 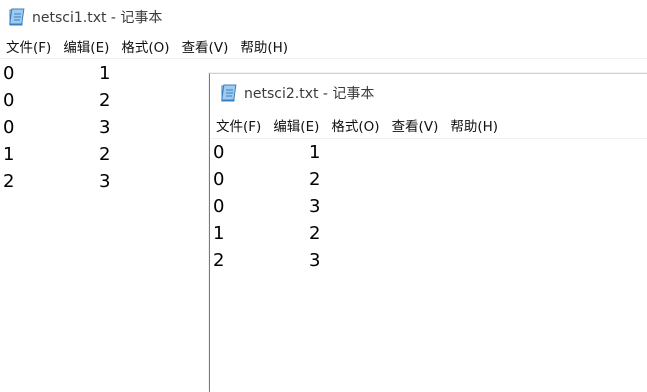 What do you see at coordinates (428, 93) in the screenshot?
I see `title-bar: netsci2.txt - 记事本` at bounding box center [428, 93].